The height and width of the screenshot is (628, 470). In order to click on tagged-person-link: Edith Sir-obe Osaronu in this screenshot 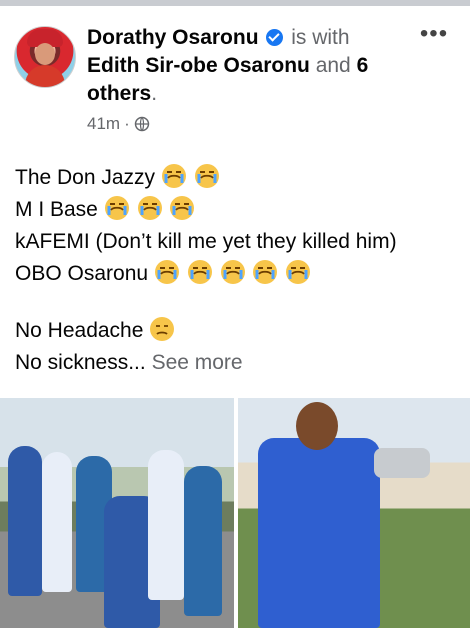, I will do `click(198, 65)`.